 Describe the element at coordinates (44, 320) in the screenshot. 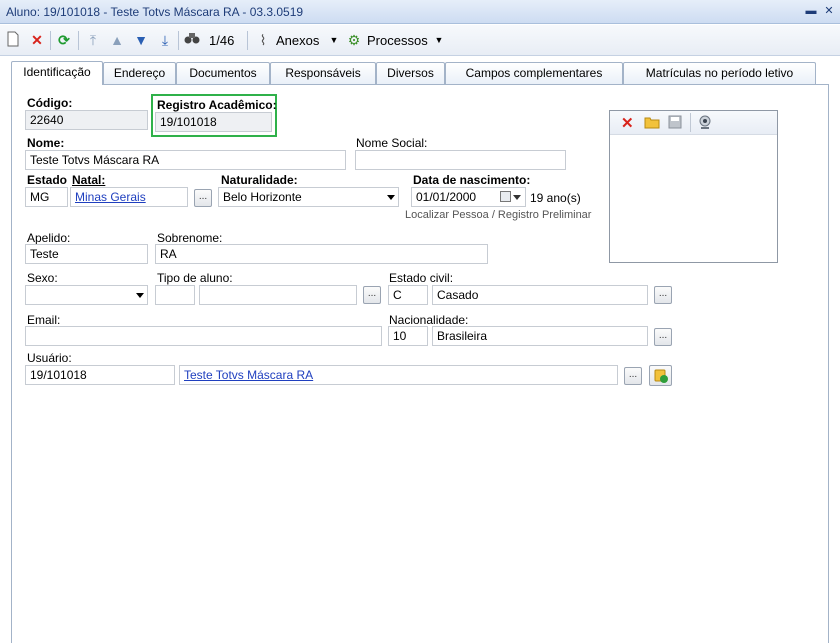

I see `email-label: Email:` at that location.